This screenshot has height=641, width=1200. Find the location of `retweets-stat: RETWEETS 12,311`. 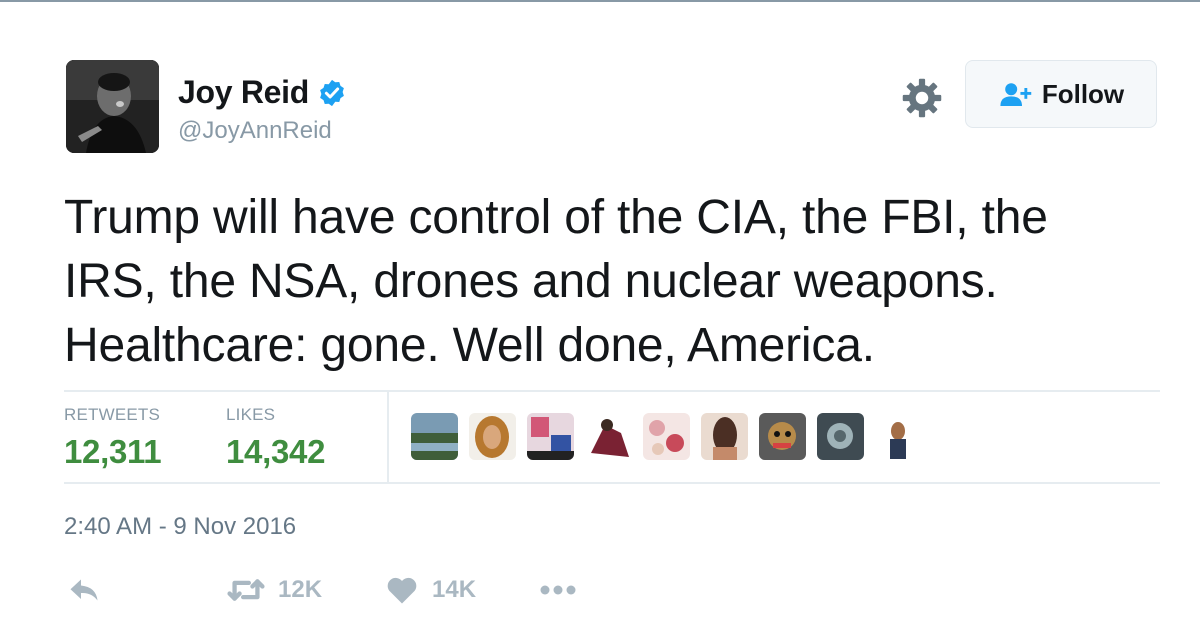

retweets-stat: RETWEETS 12,311 is located at coordinates (113, 438).